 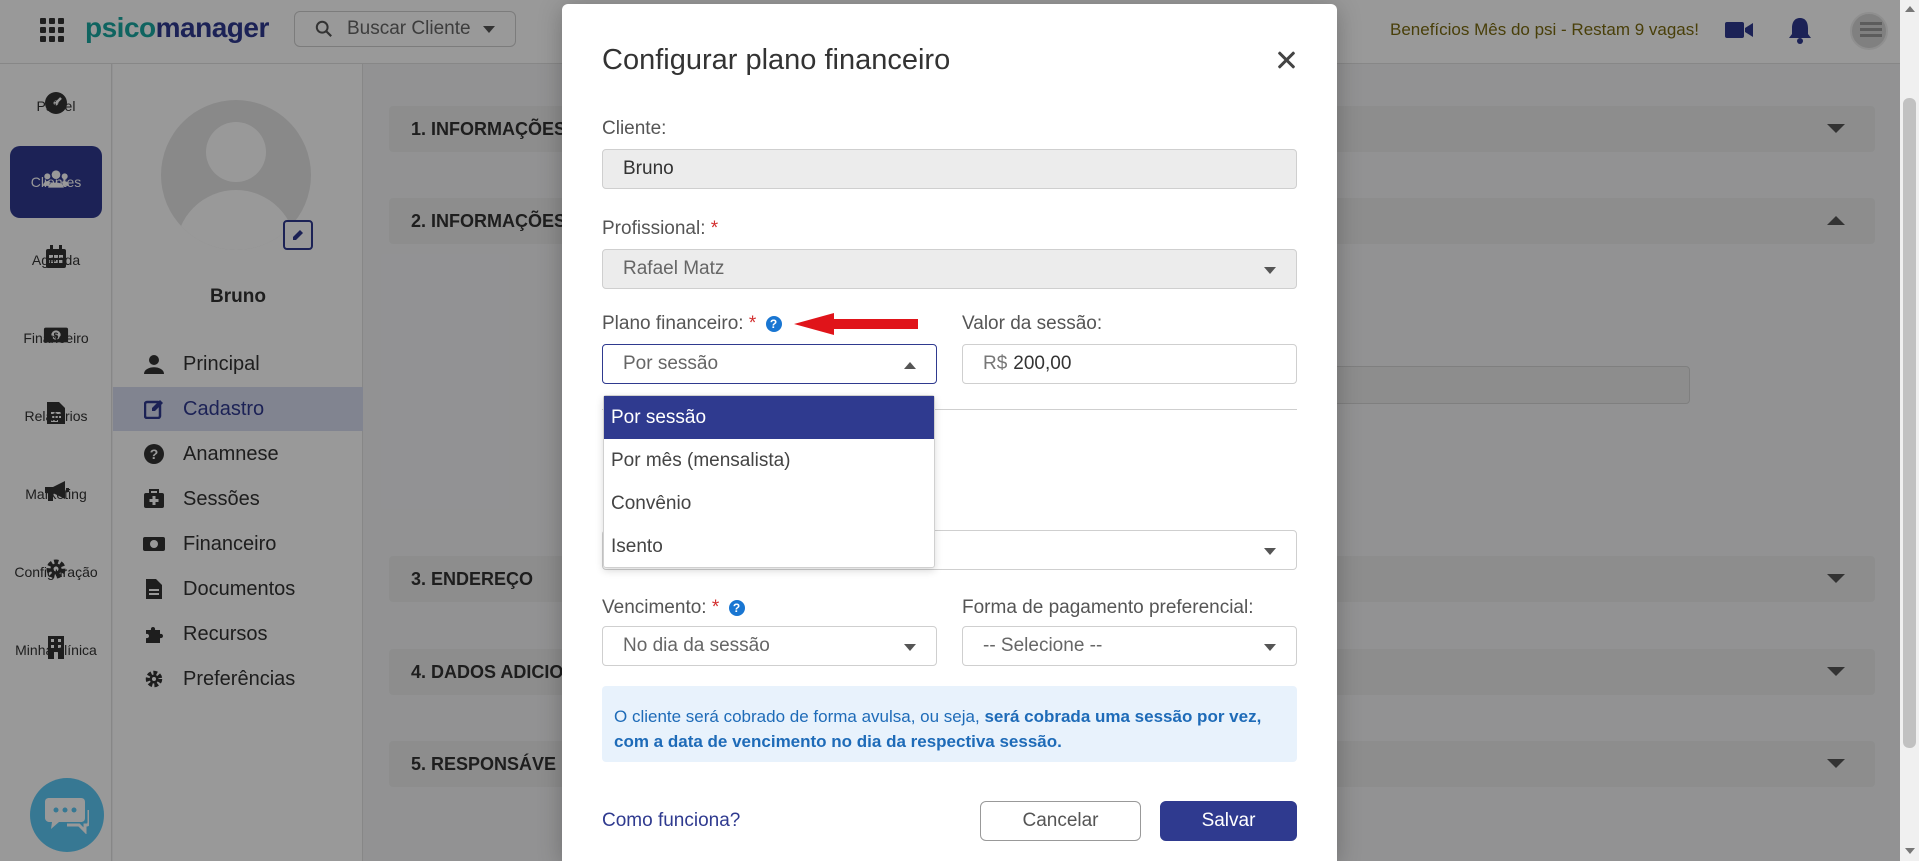 I want to click on valor-label: Valor da sessão:, so click(x=1032, y=323).